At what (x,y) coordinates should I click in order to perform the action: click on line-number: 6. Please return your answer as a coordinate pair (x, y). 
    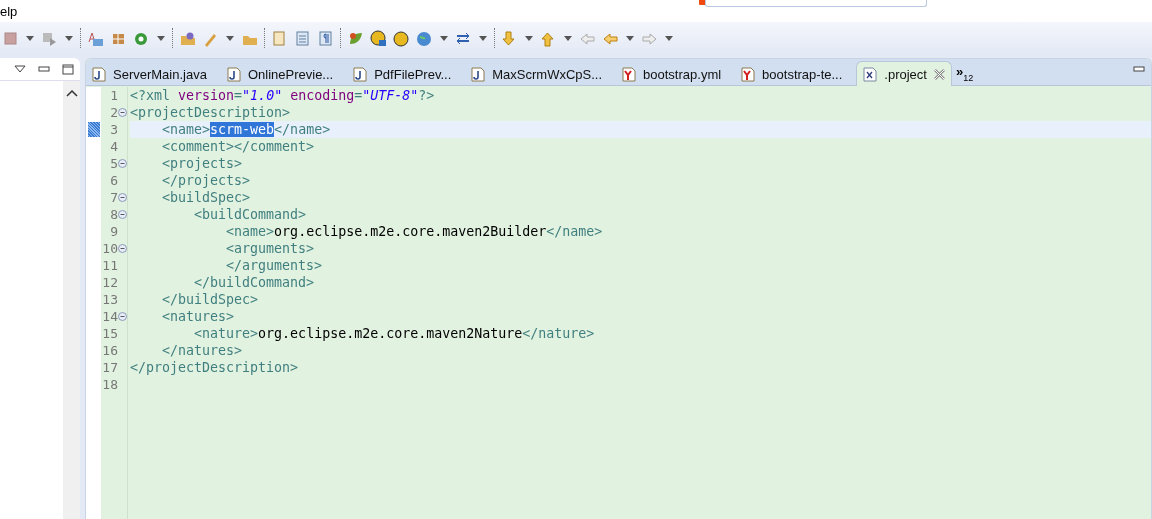
    Looking at the image, I should click on (114, 180).